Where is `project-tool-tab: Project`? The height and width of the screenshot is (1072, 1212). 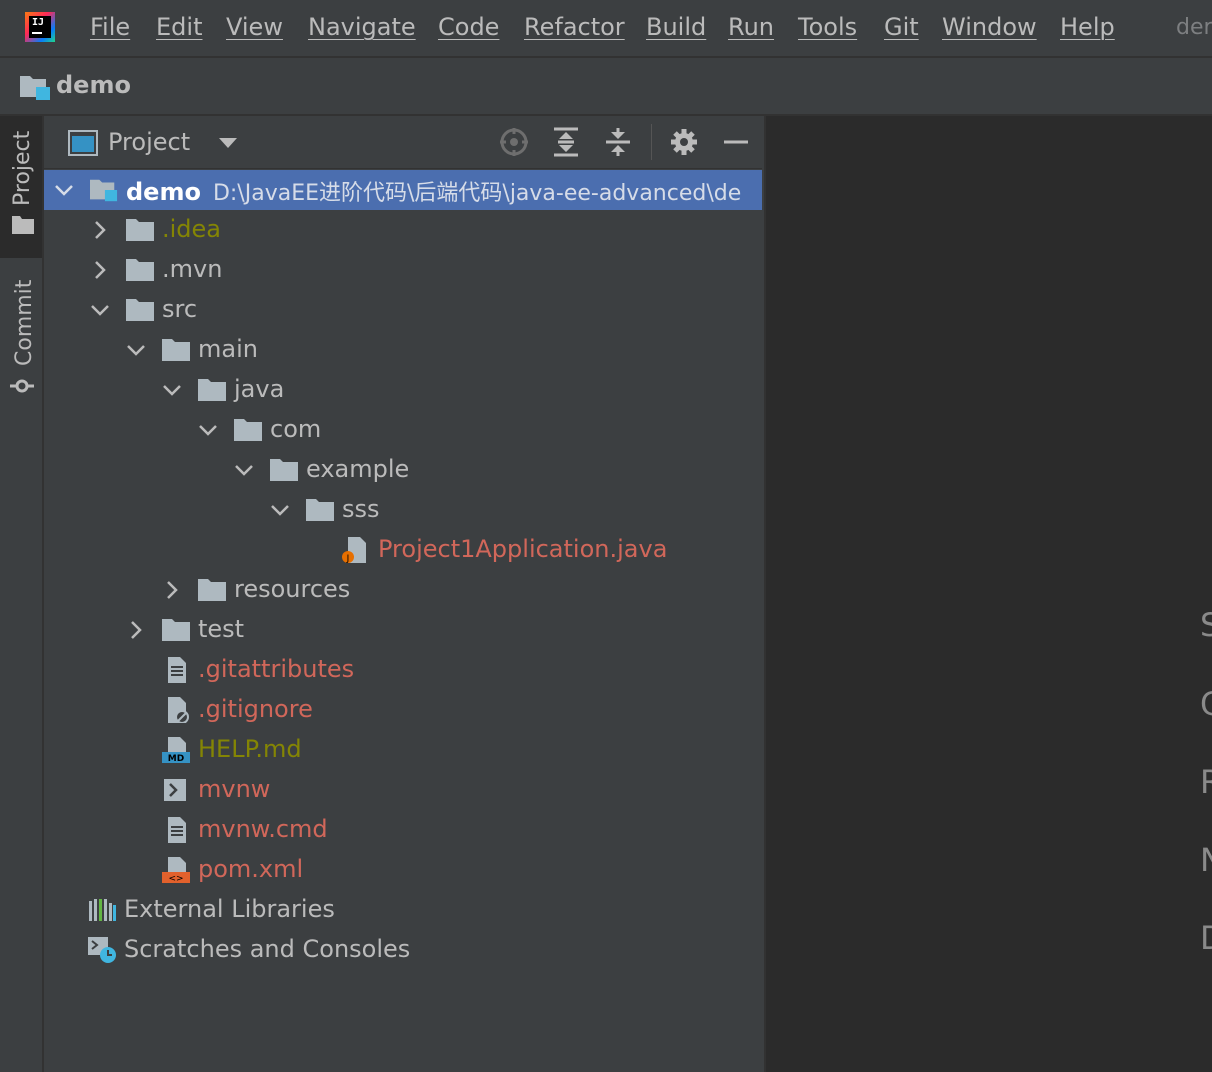 project-tool-tab: Project is located at coordinates (21, 187).